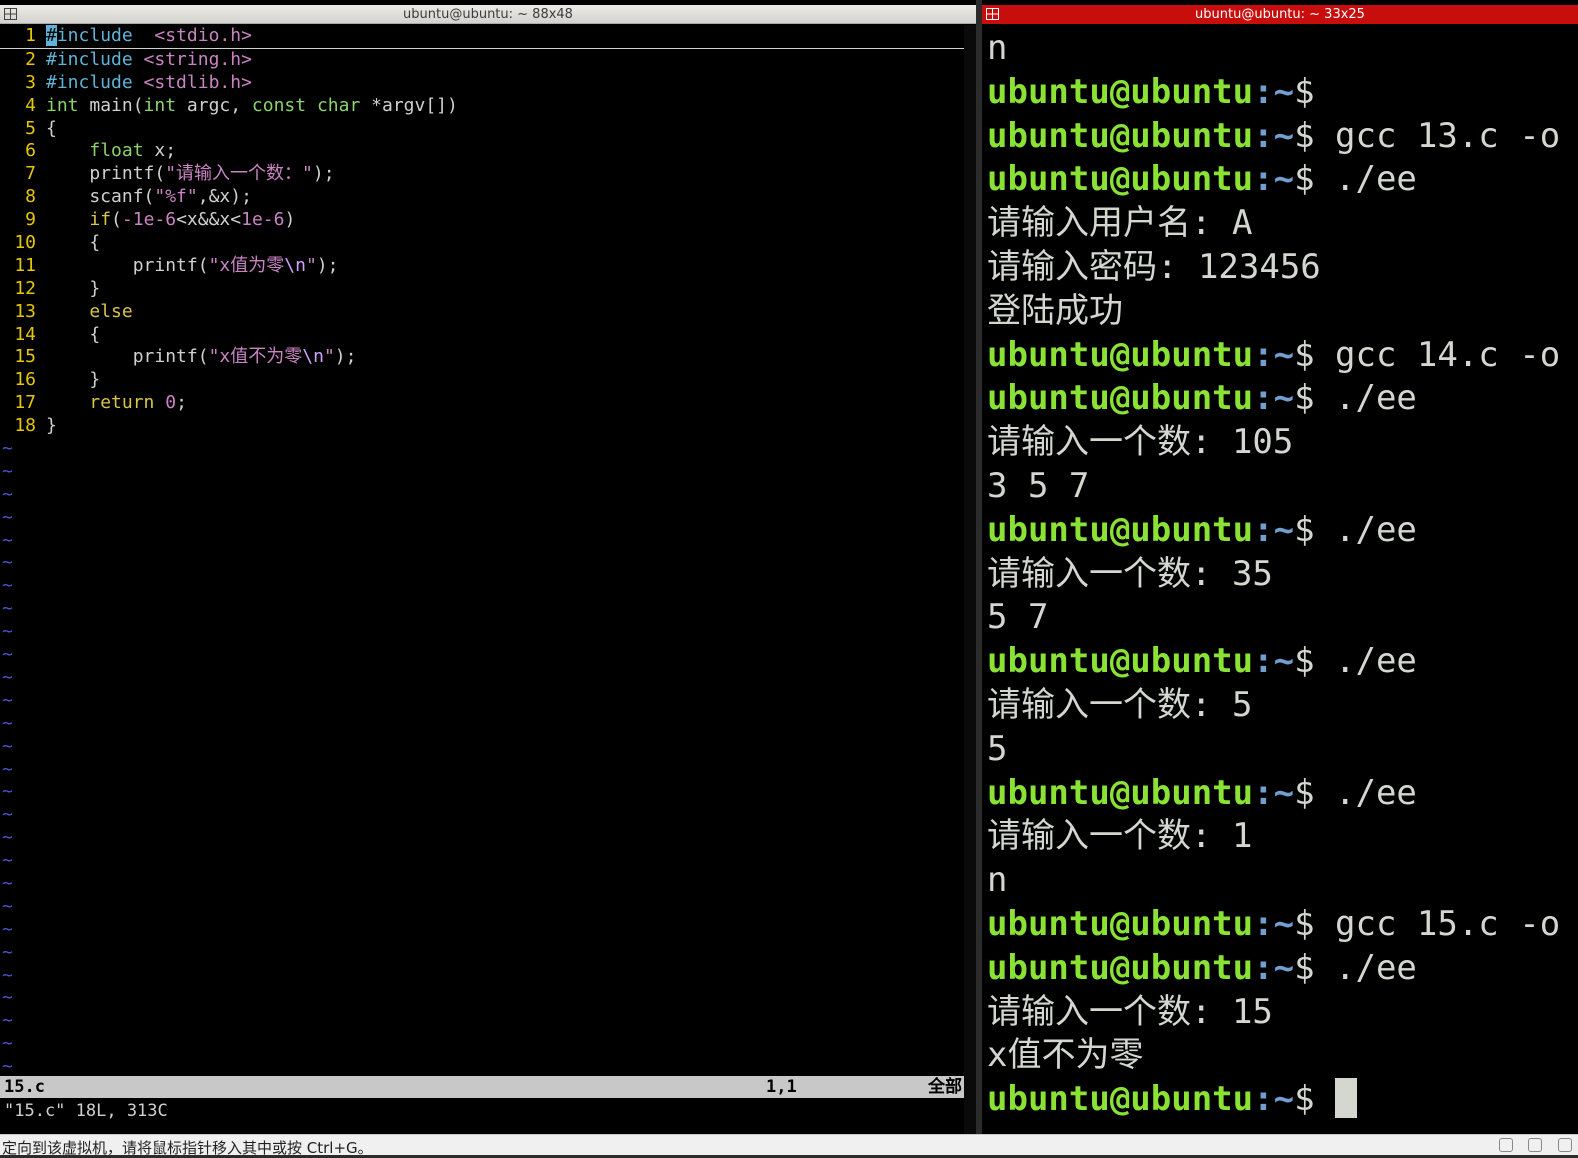  Describe the element at coordinates (488, 220) in the screenshot. I see `code-line: 9 if(-1e-6<x&&x<1e-6)` at that location.